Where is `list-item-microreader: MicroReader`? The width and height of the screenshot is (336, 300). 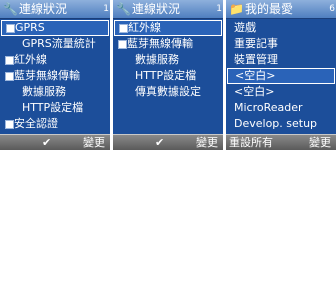
list-item-microreader: MicroReader is located at coordinates (281, 108).